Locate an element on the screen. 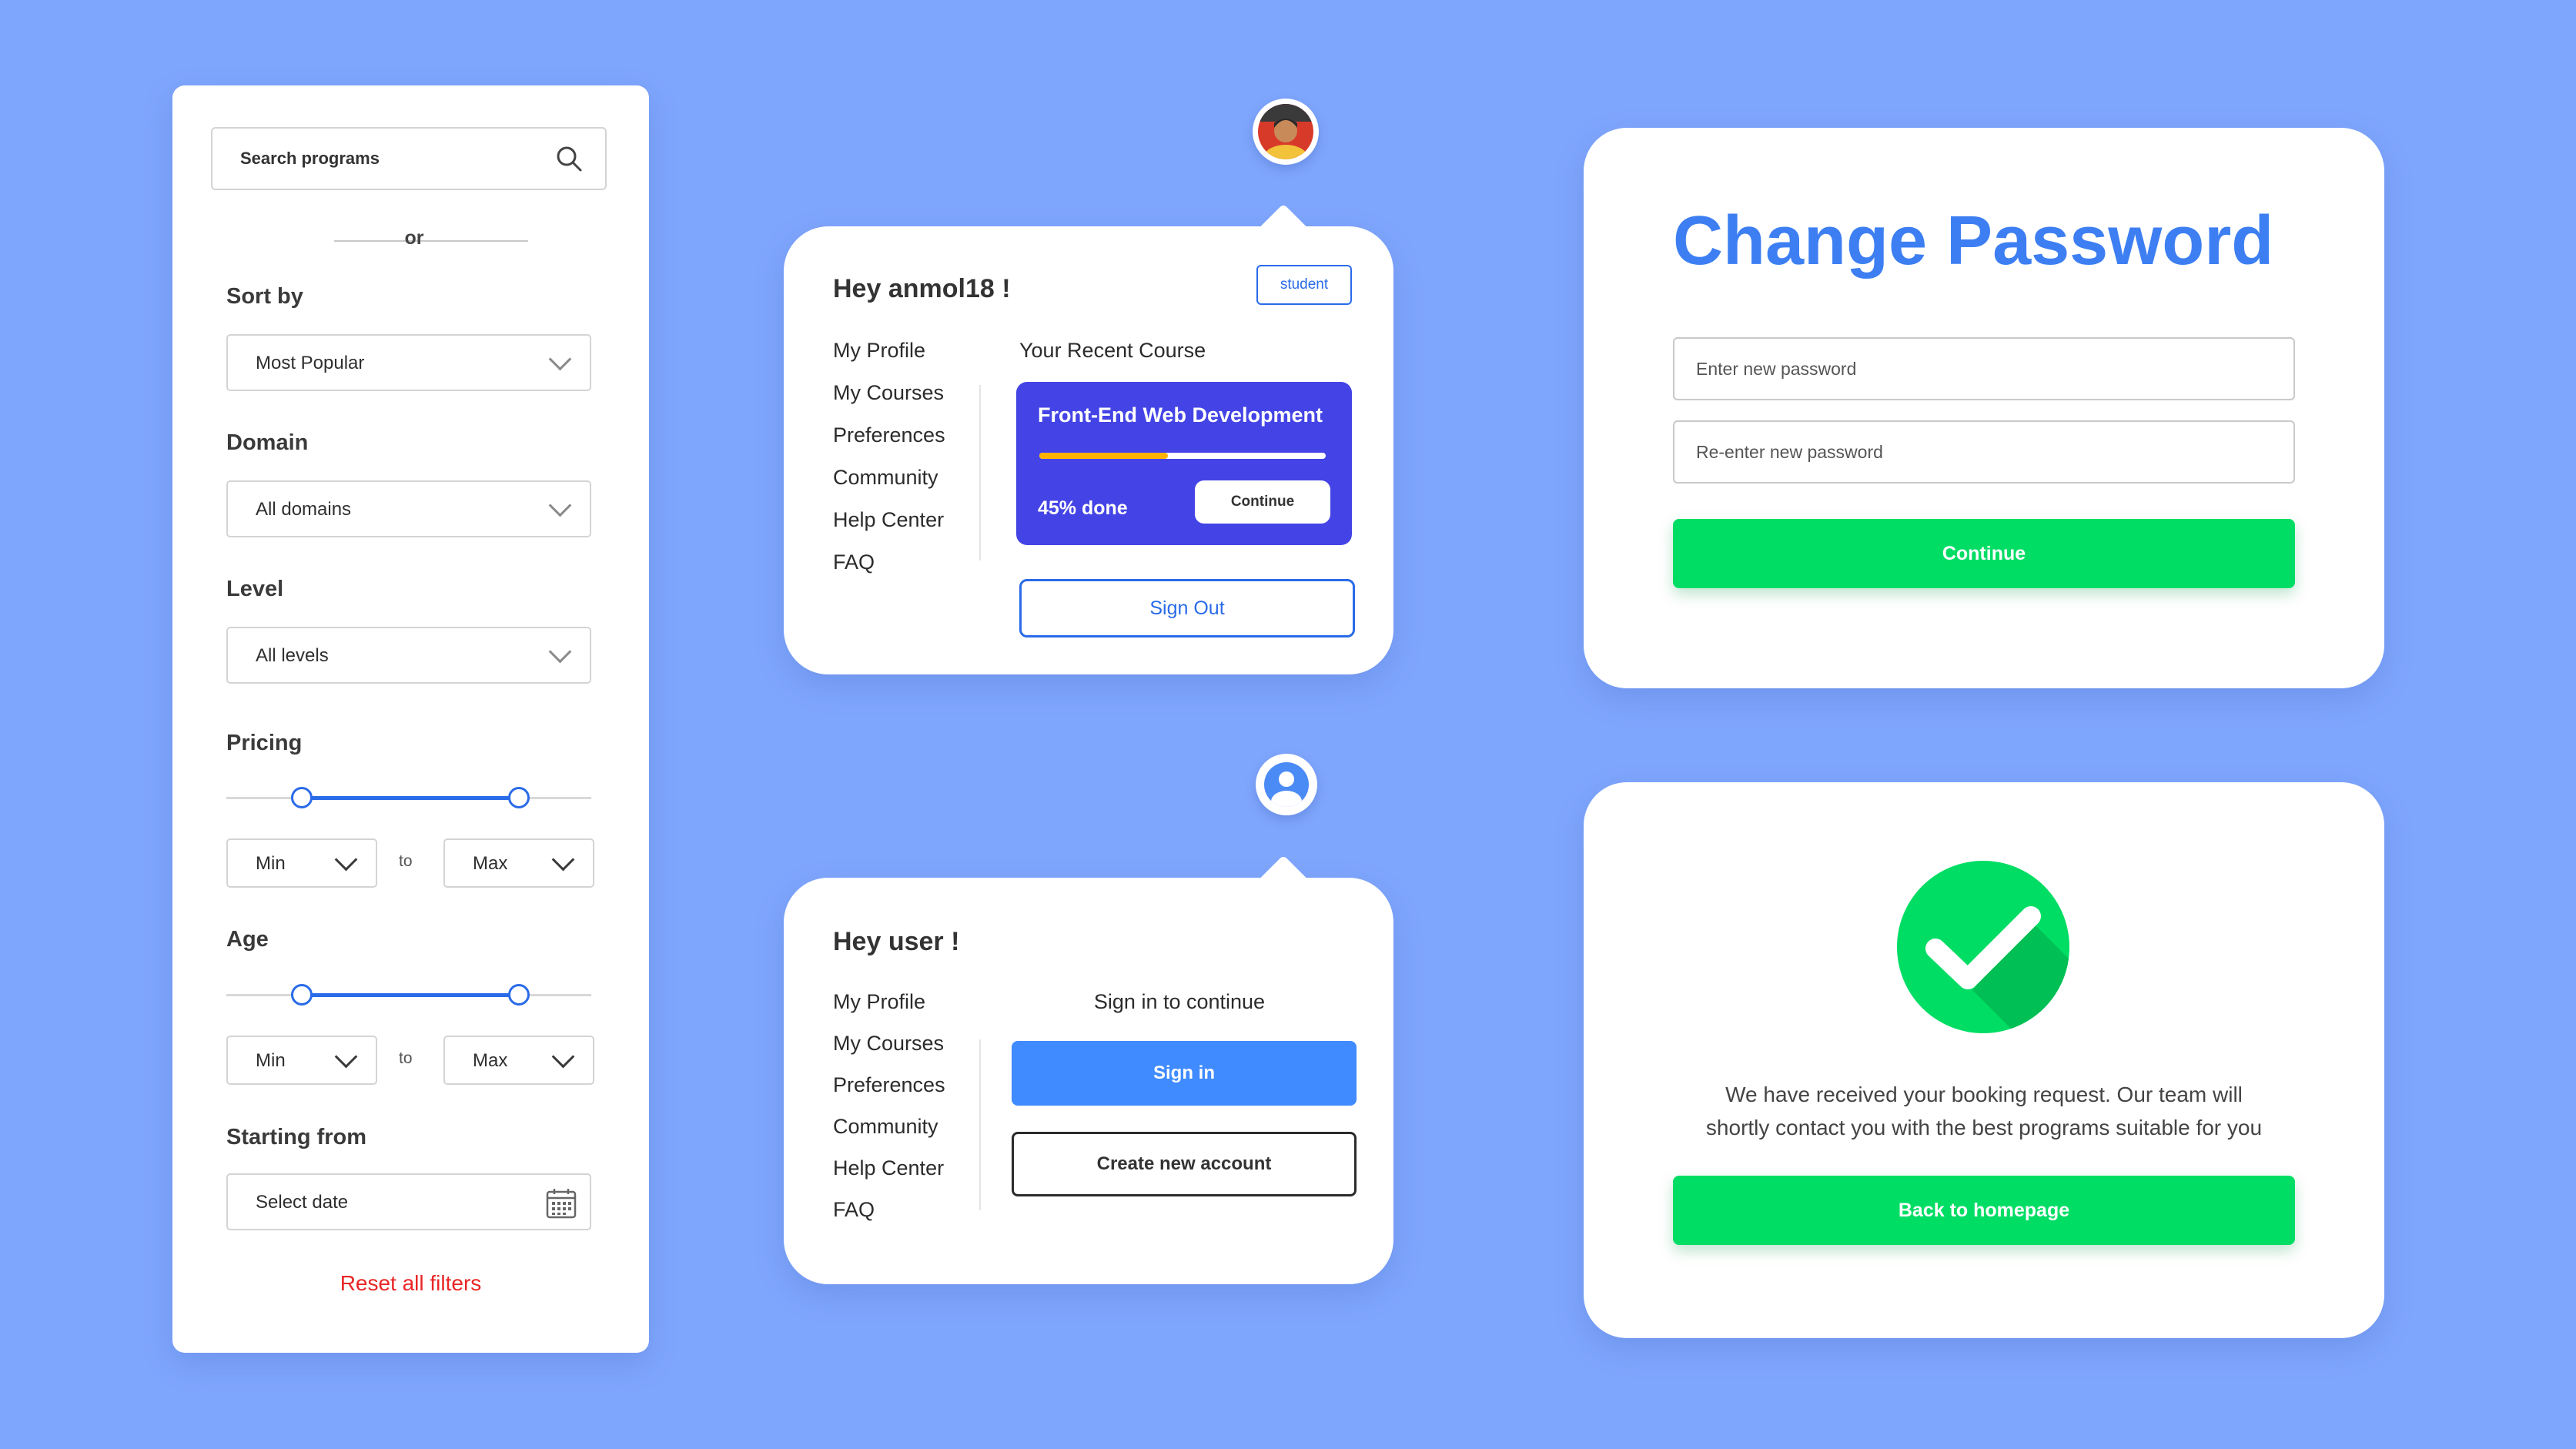 Image resolution: width=2576 pixels, height=1449 pixels. role-badge-text: student is located at coordinates (1305, 284).